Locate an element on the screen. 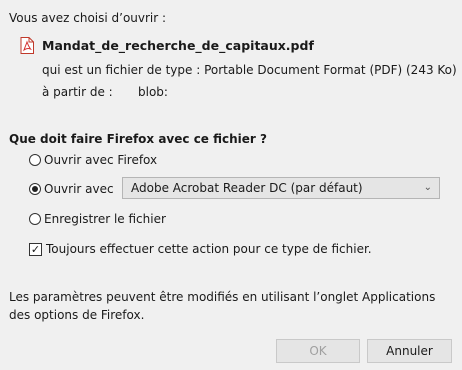 This screenshot has width=462, height=370. radio-save-file: Enregistrer le fichier is located at coordinates (97, 219).